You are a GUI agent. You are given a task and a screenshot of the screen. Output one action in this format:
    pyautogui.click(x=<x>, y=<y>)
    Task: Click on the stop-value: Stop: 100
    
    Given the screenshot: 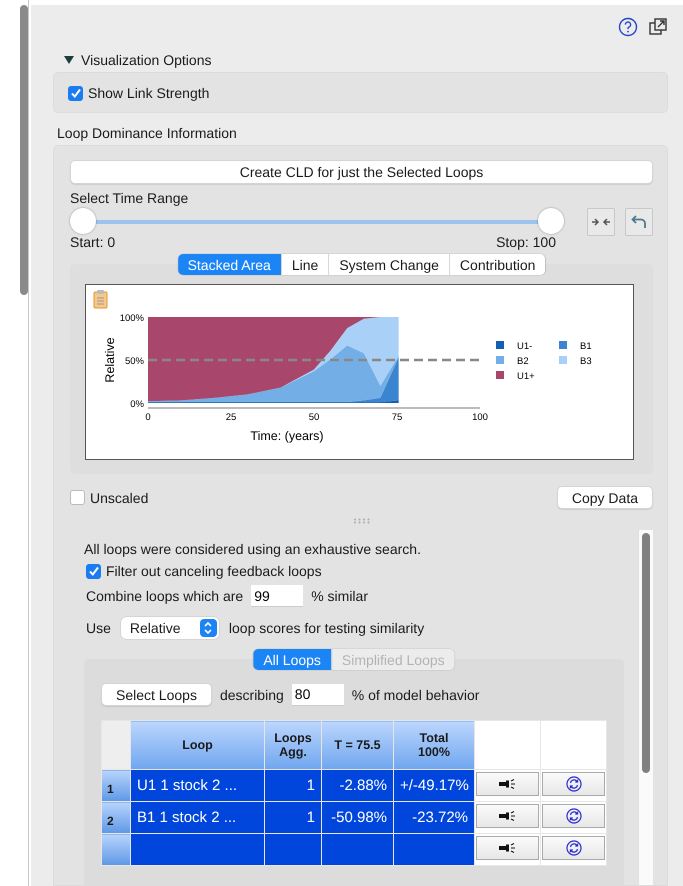 What is the action you would take?
    pyautogui.click(x=526, y=242)
    